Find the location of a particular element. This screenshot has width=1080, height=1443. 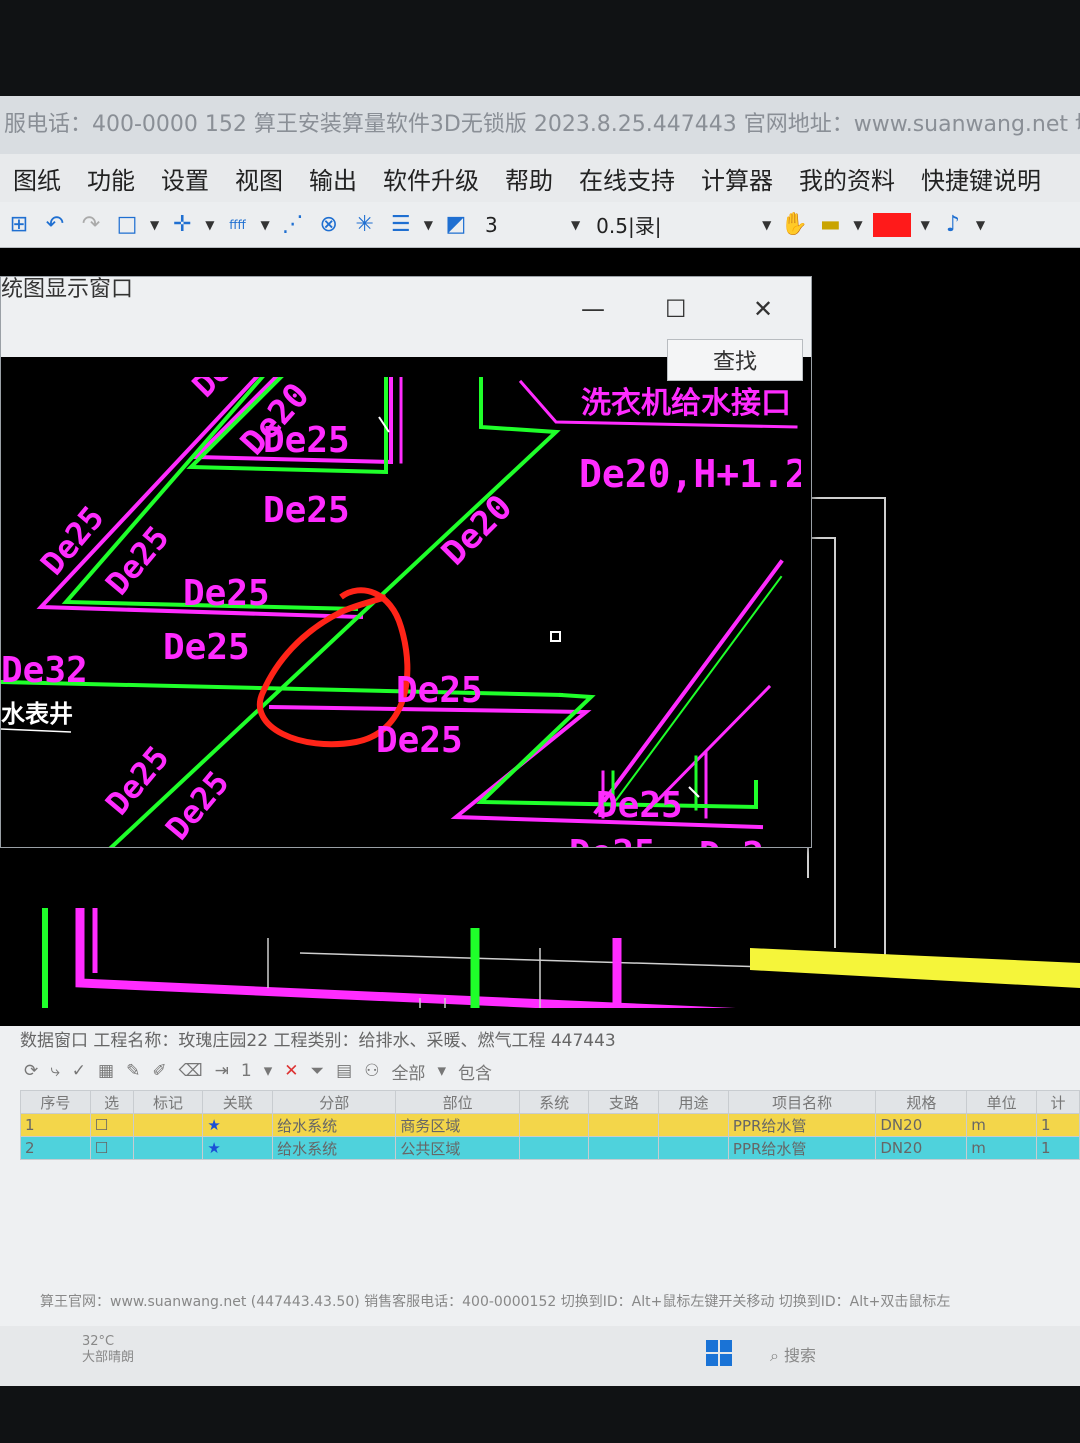

cell-system is located at coordinates (554, 1125).